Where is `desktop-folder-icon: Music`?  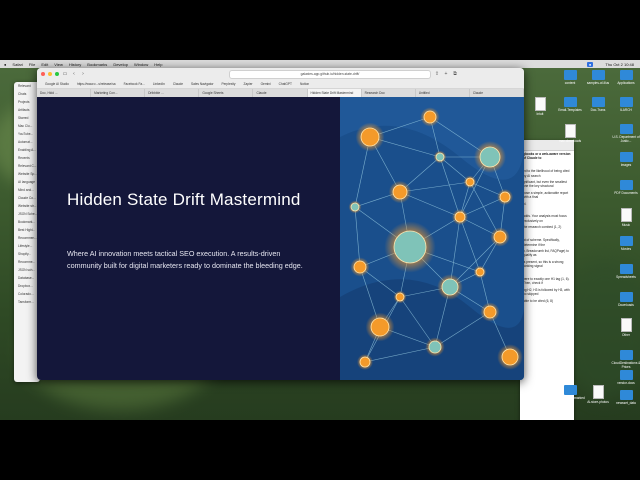
desktop-folder-icon: Music is located at coordinates (624, 217).